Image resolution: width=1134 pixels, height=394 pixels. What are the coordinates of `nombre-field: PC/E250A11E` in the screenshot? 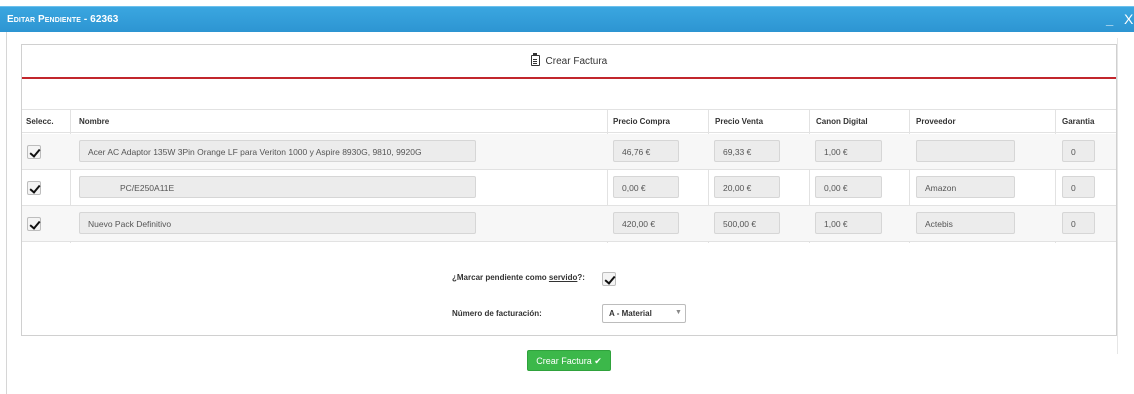 It's located at (277, 187).